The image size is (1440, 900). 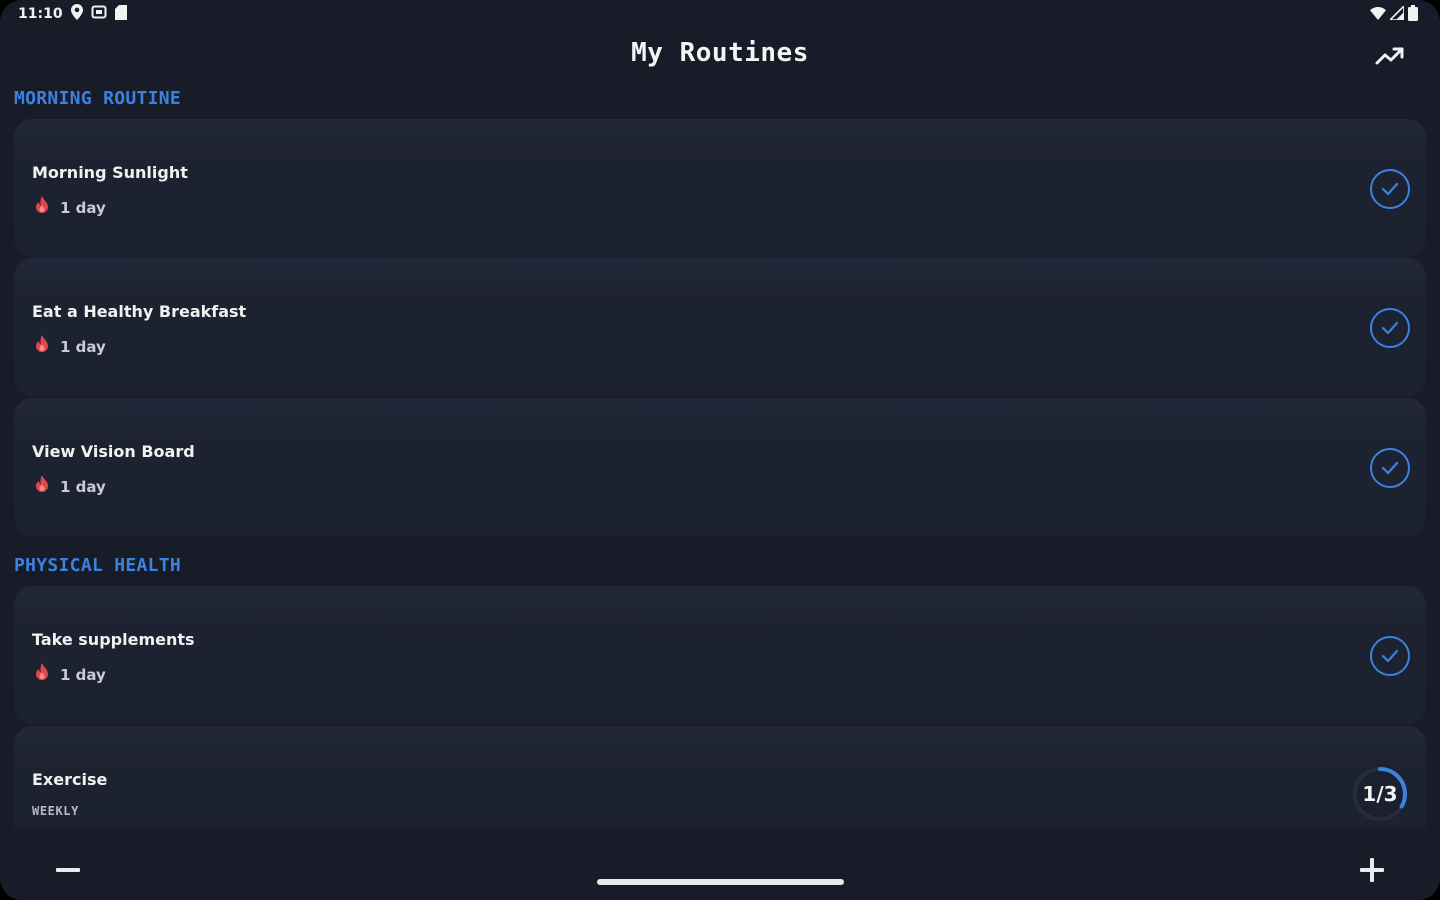 I want to click on plus-icon, so click(x=1372, y=870).